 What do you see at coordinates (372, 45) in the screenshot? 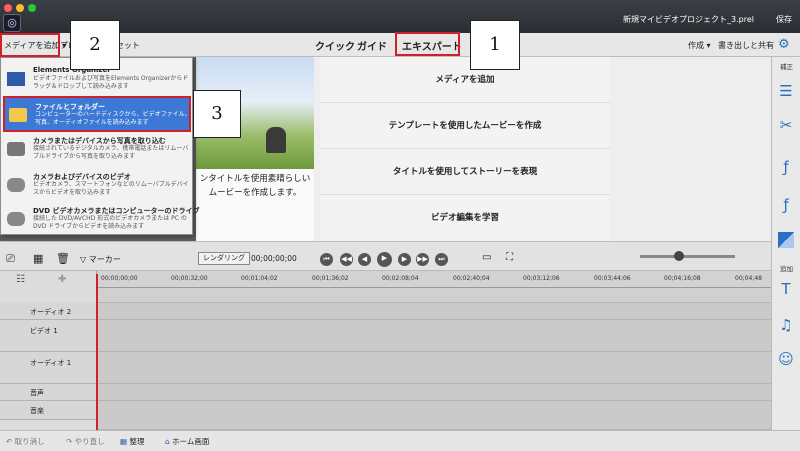
I see `tab-guided: ガイド` at bounding box center [372, 45].